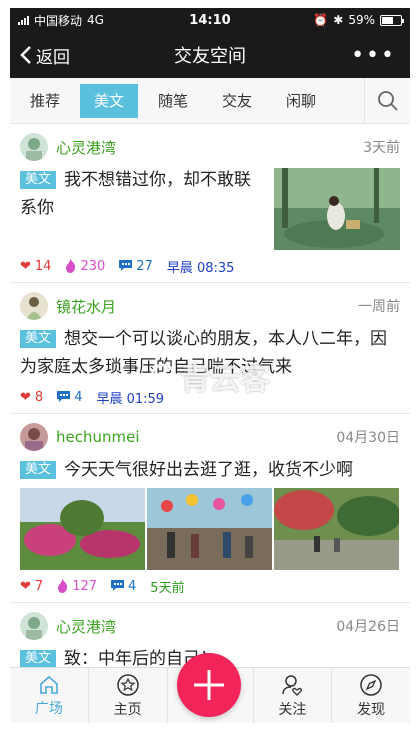 This screenshot has width=420, height=731. Describe the element at coordinates (381, 148) in the screenshot. I see `post-time: 3天前` at that location.